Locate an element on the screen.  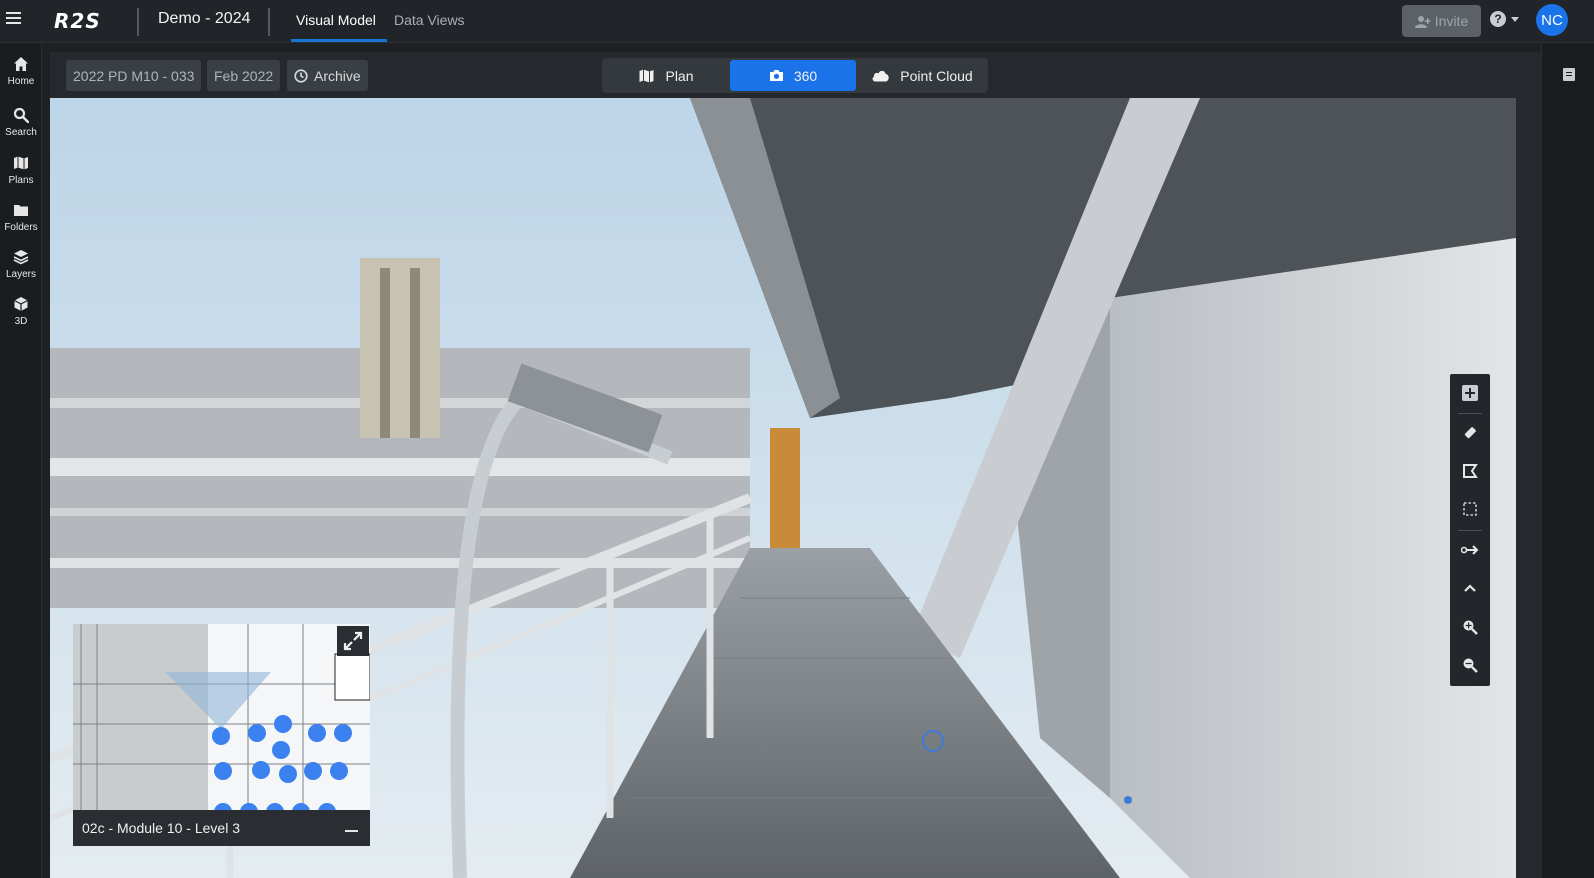
zoom-in-icon is located at coordinates (1470, 627).